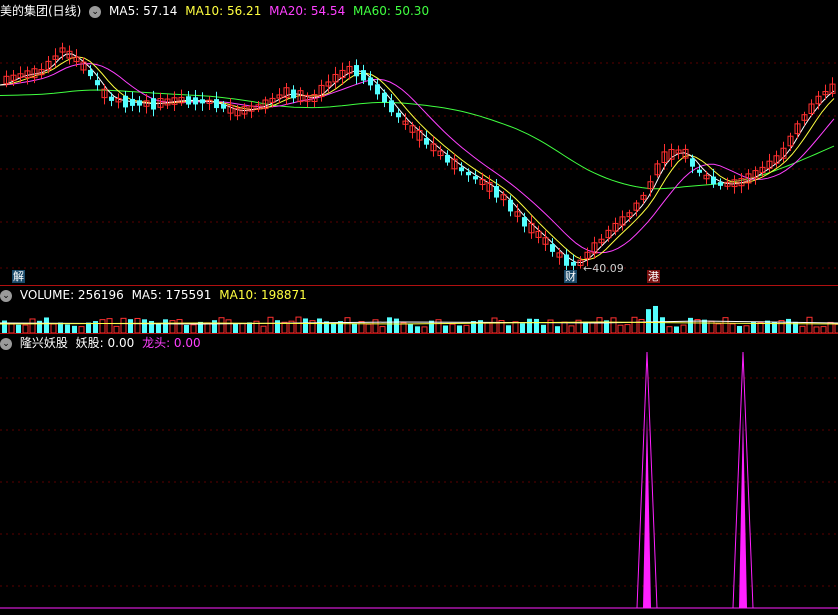  I want to click on marker-jie: 解, so click(18, 276).